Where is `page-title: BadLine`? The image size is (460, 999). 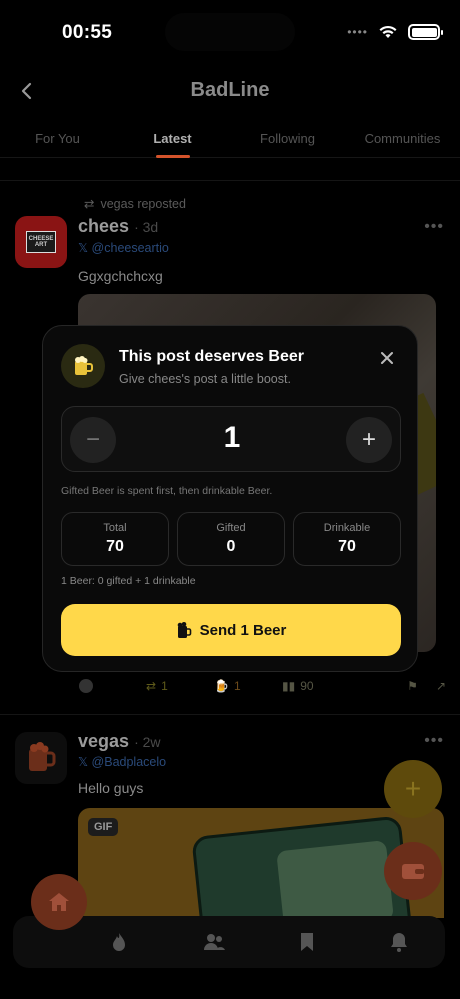 page-title: BadLine is located at coordinates (230, 90).